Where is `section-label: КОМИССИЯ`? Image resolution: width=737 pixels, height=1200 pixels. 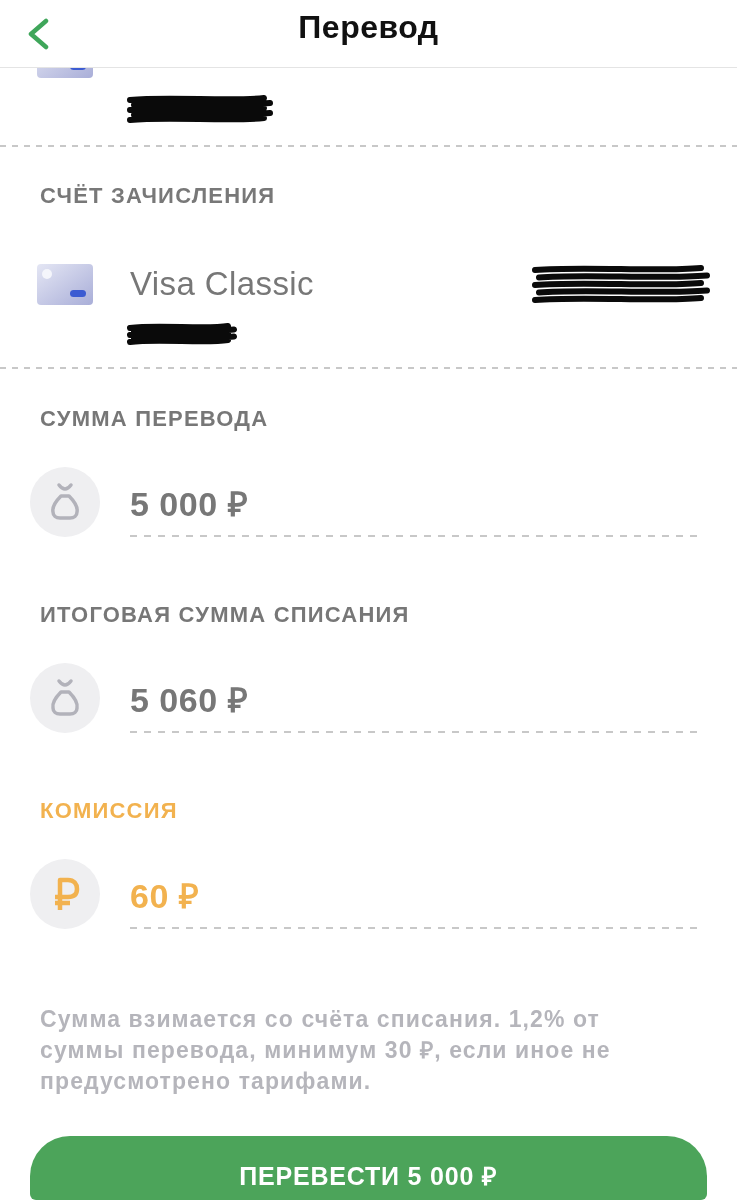
section-label: КОМИССИЯ is located at coordinates (109, 811).